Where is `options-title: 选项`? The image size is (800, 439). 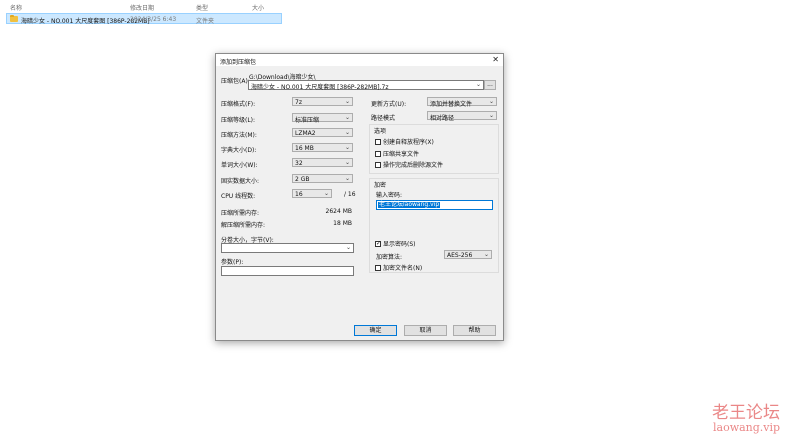 options-title: 选项 is located at coordinates (380, 130).